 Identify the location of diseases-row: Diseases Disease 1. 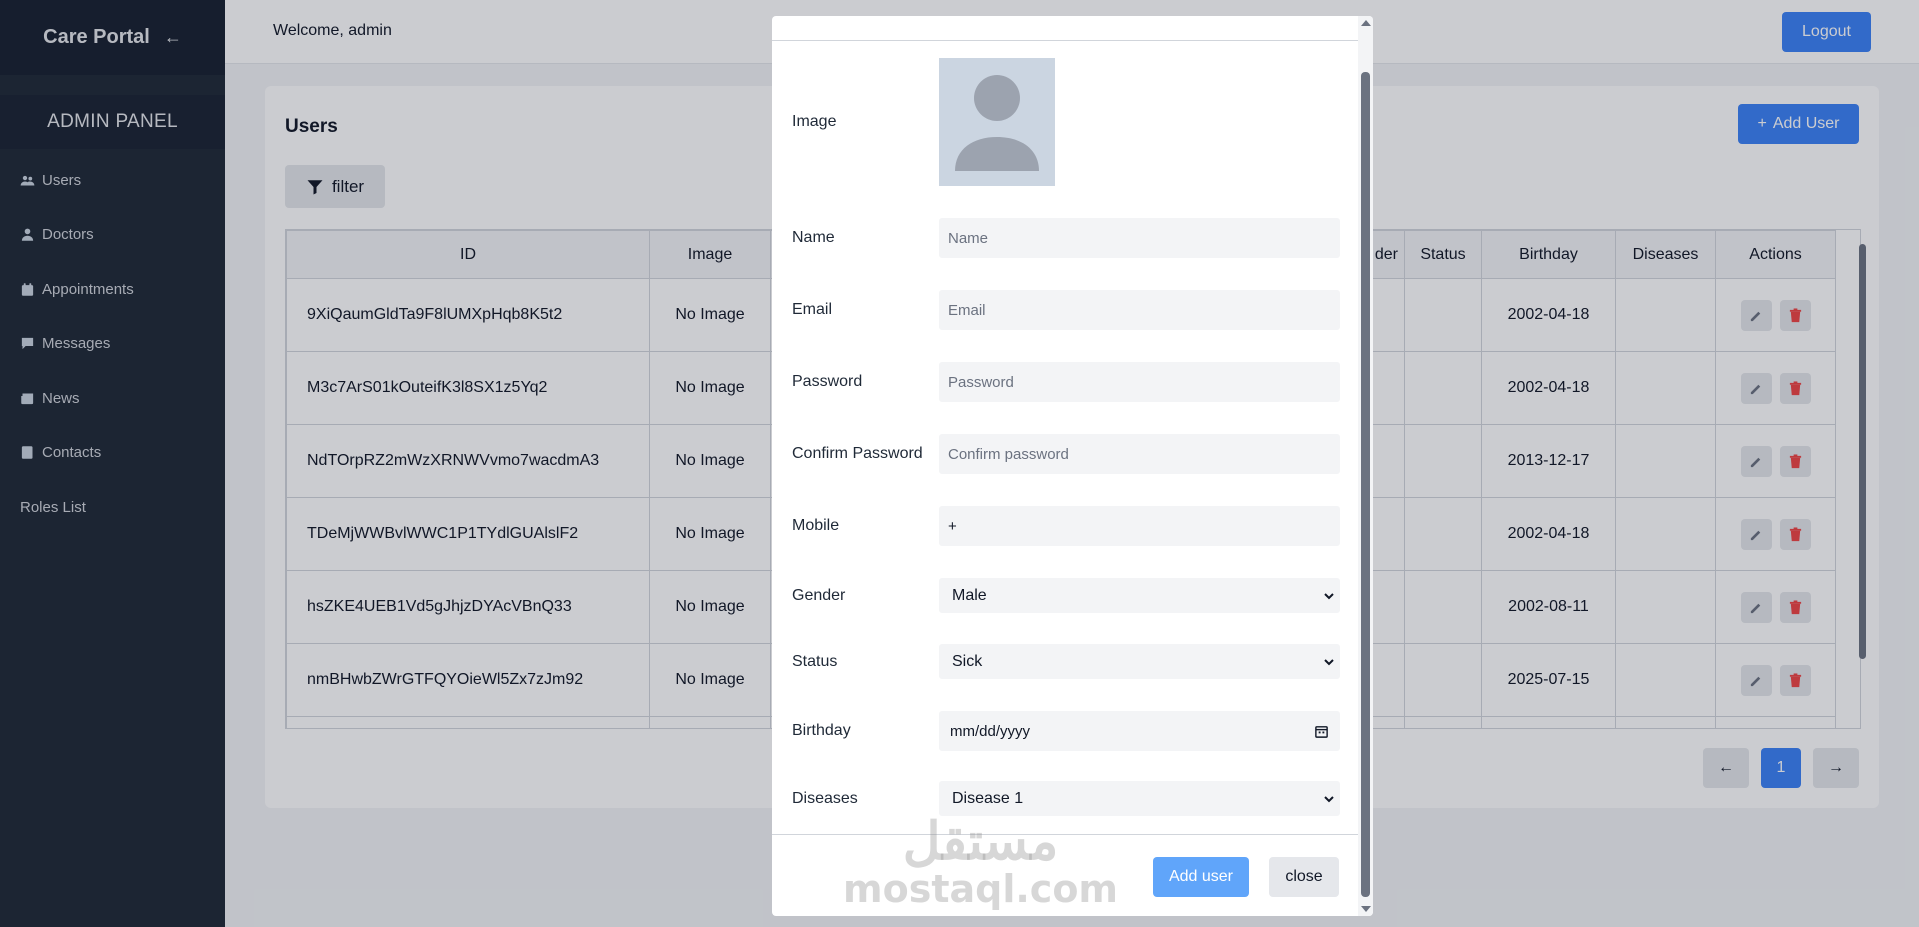
(1067, 798).